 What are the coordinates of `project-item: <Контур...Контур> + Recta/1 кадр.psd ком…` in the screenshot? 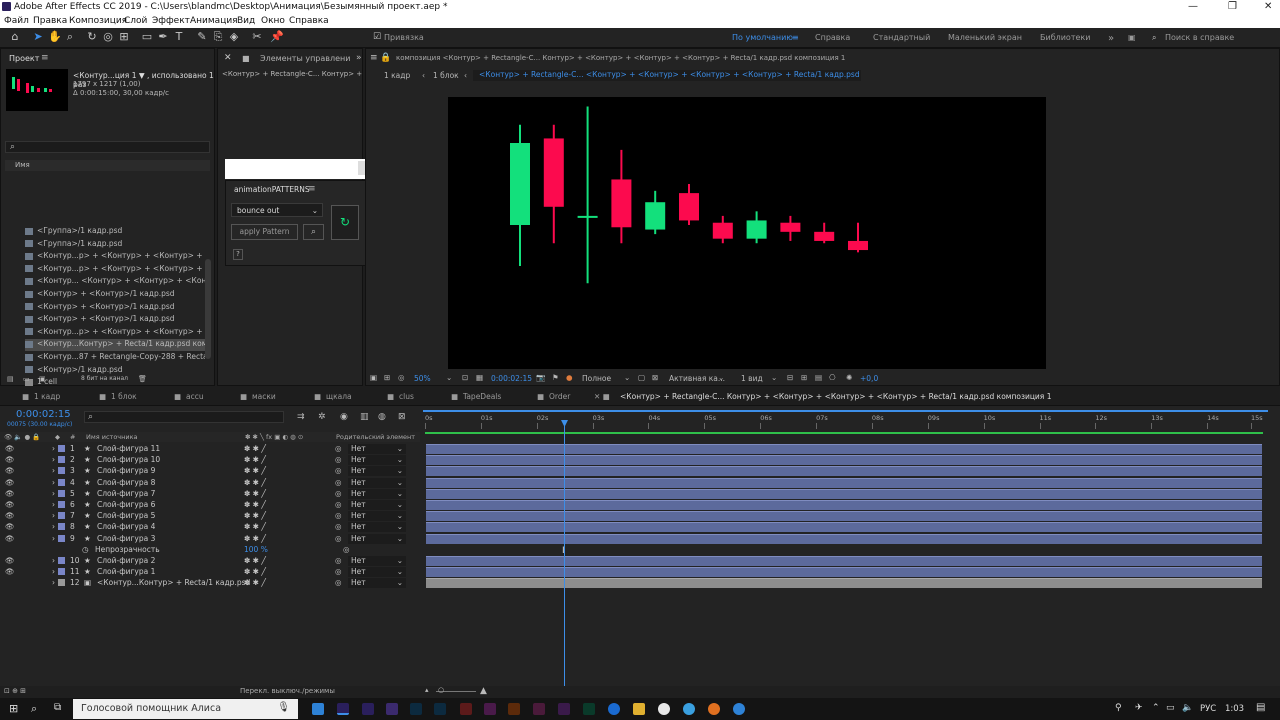 It's located at (115, 345).